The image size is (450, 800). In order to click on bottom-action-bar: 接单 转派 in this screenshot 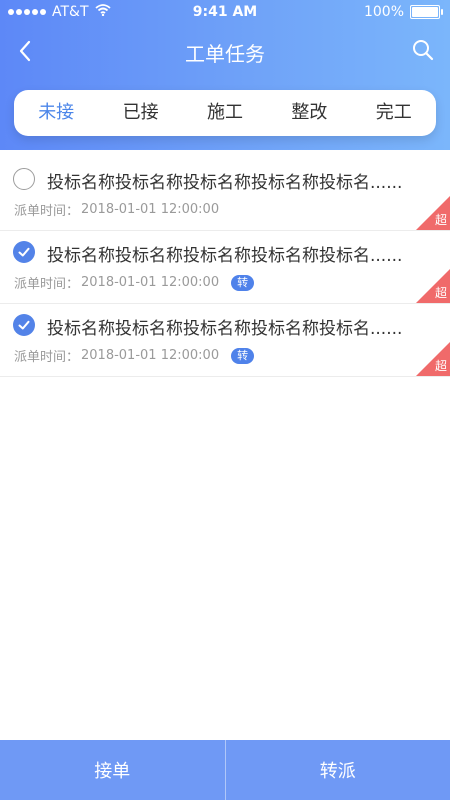, I will do `click(225, 770)`.